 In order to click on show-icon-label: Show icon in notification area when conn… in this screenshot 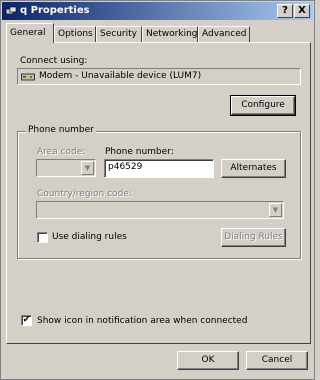, I will do `click(142, 321)`.